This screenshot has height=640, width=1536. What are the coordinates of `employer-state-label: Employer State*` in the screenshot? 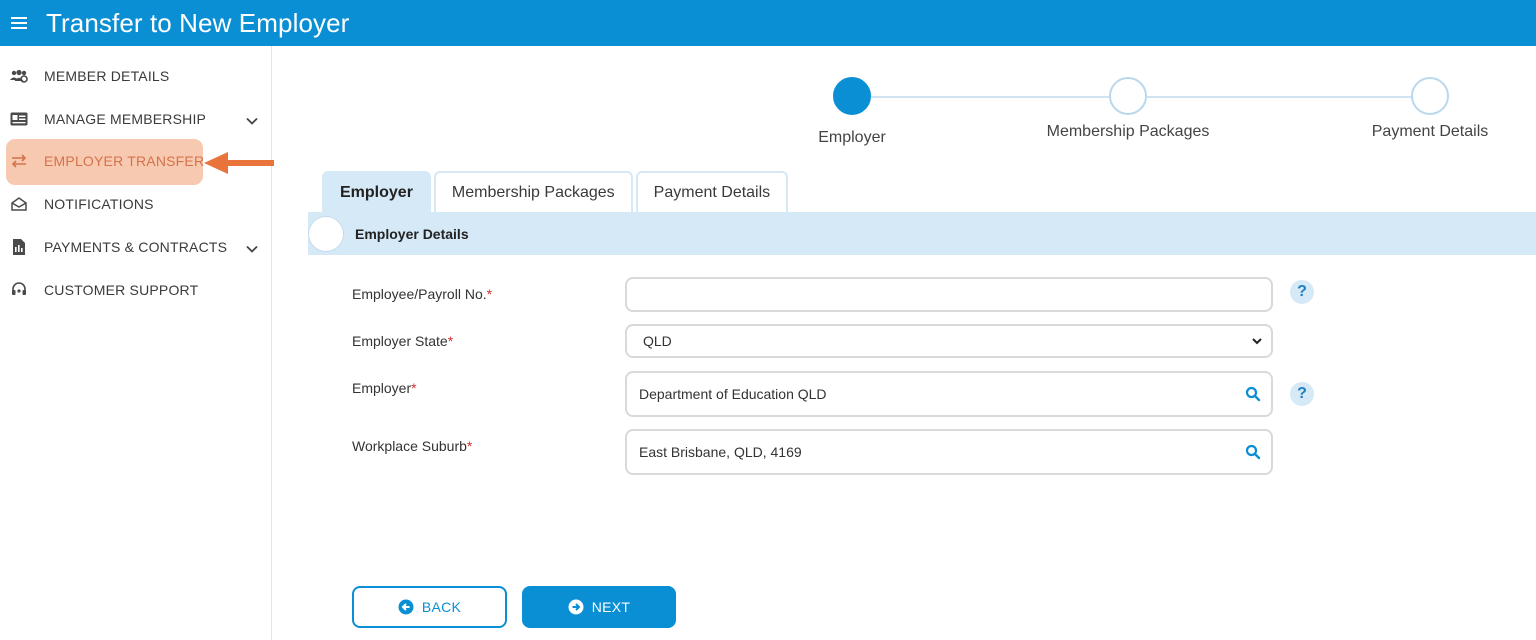 It's located at (403, 341).